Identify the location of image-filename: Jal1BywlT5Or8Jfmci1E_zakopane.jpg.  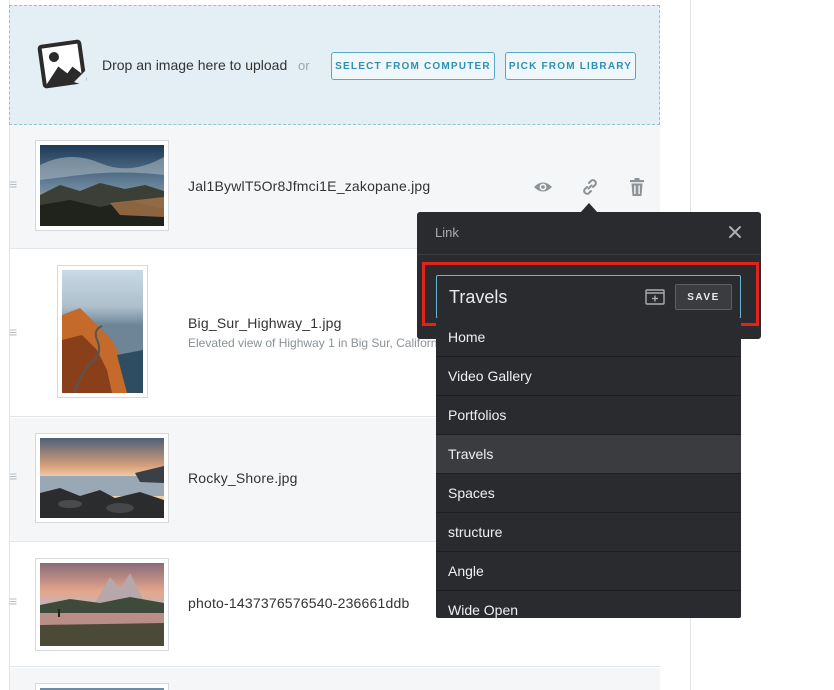
(309, 186).